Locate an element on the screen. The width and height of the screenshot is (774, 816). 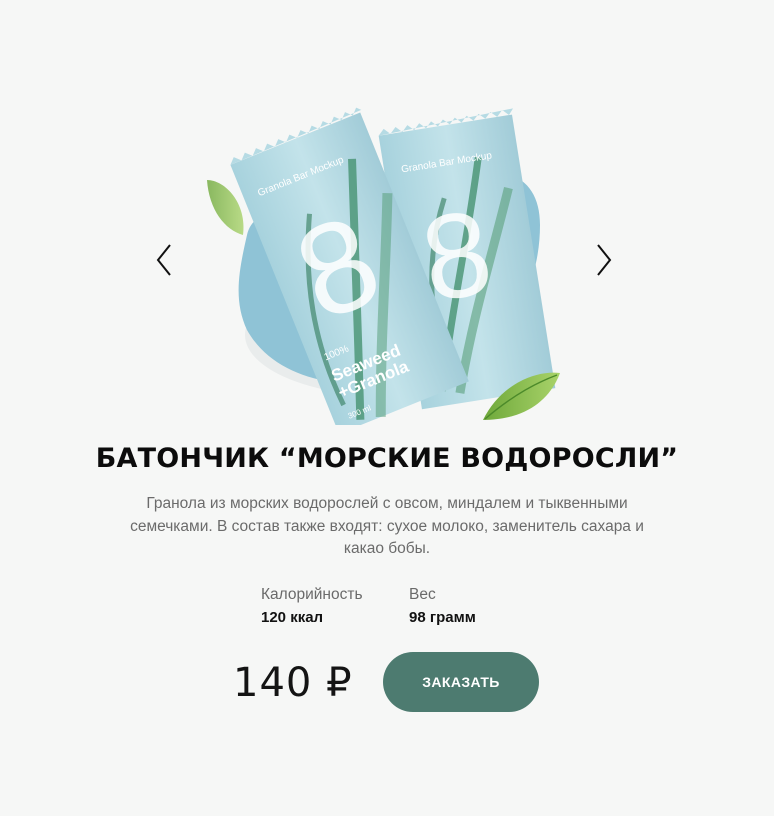
leaf-blurred is located at coordinates (225, 207).